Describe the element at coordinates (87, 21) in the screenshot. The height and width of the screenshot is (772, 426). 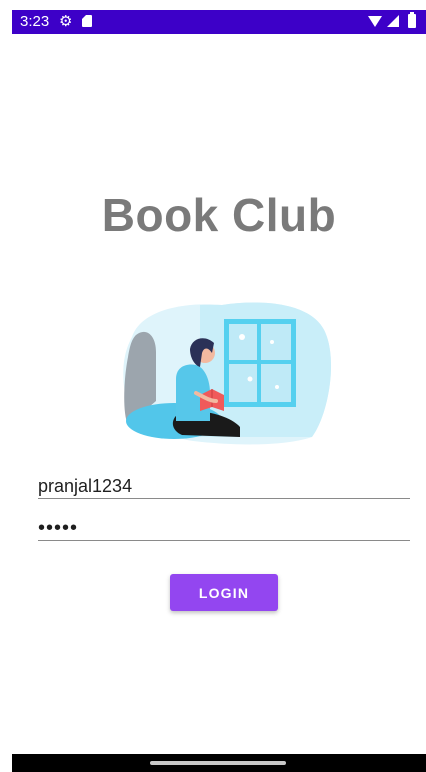
I see `sd-card-icon` at that location.